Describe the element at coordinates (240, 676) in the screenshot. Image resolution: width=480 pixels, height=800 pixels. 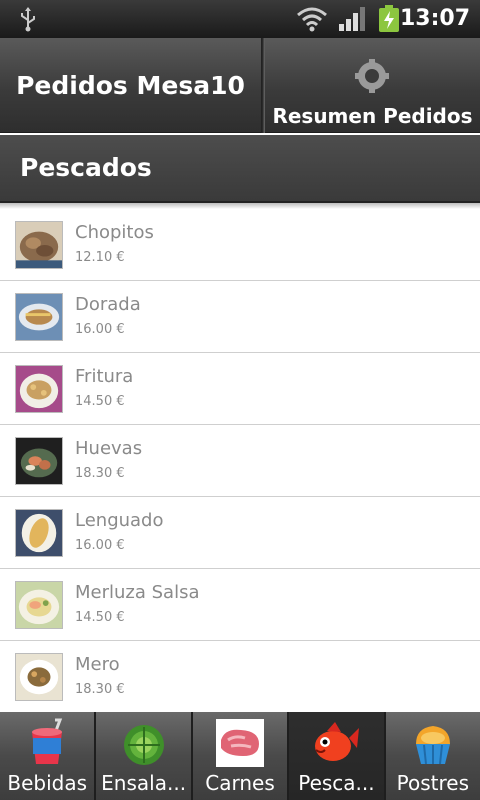
I see `list-item: Mero 18.30 €` at that location.